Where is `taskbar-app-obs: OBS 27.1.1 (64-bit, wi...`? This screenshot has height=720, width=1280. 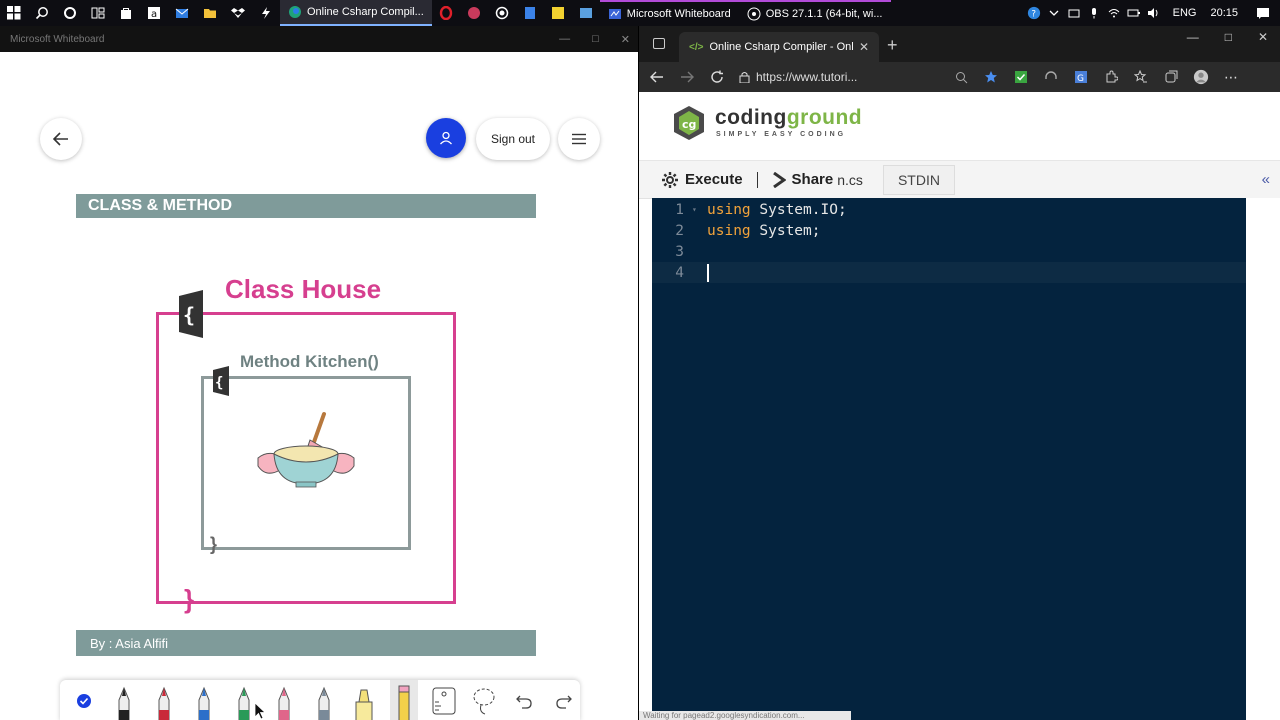 taskbar-app-obs: OBS 27.1.1 (64-bit, wi... is located at coordinates (814, 13).